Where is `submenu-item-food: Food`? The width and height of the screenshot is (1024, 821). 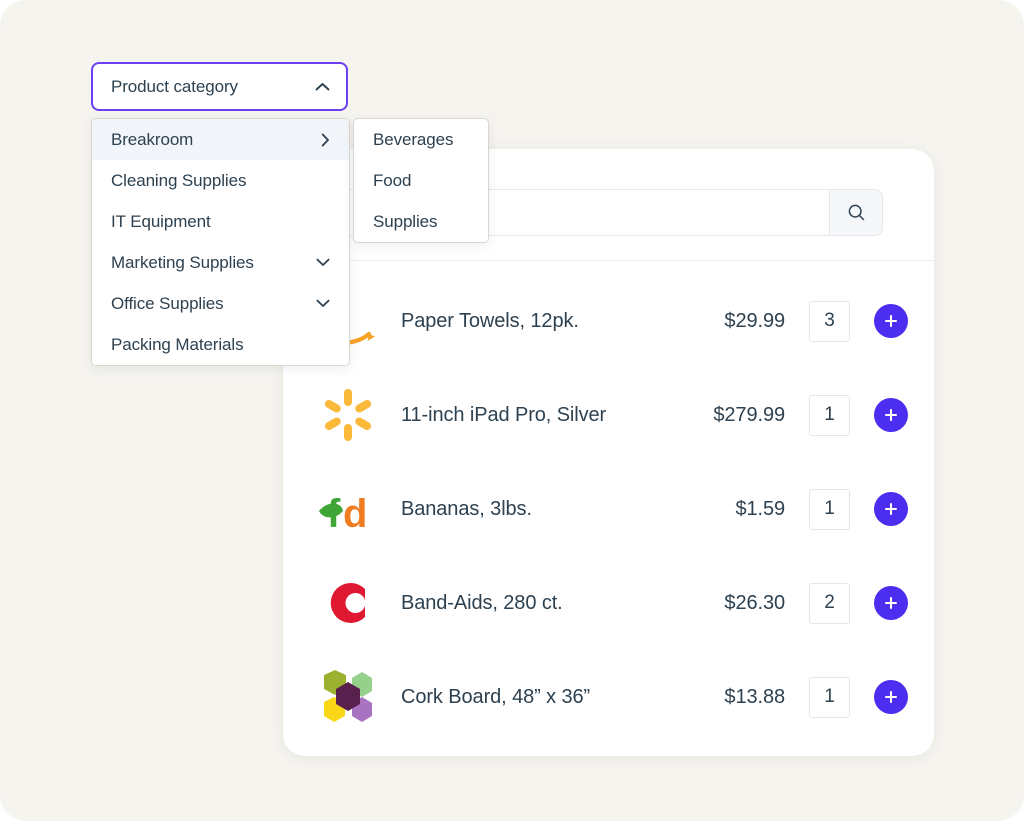
submenu-item-food: Food is located at coordinates (421, 180).